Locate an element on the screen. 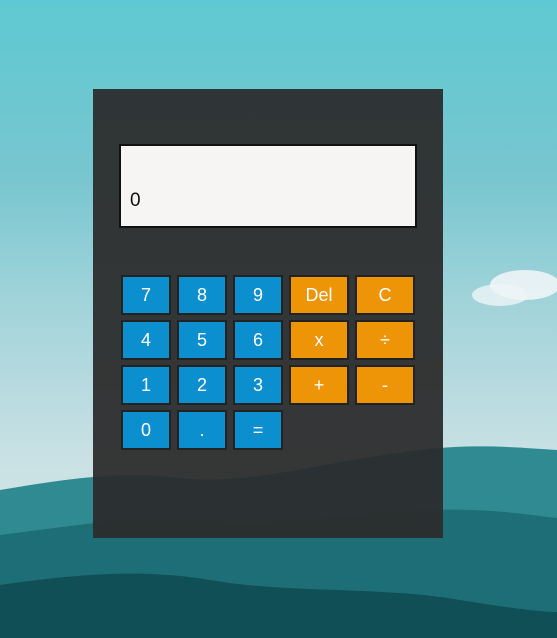 This screenshot has width=557, height=638. clear-button: C is located at coordinates (385, 295).